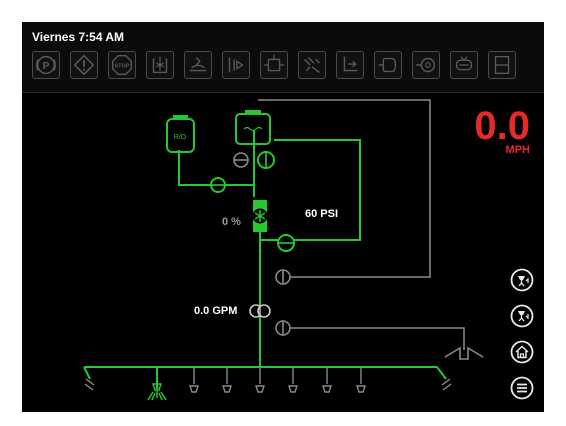 The width and height of the screenshot is (566, 426). What do you see at coordinates (361, 380) in the screenshot?
I see `section-7-nozzle-icon` at bounding box center [361, 380].